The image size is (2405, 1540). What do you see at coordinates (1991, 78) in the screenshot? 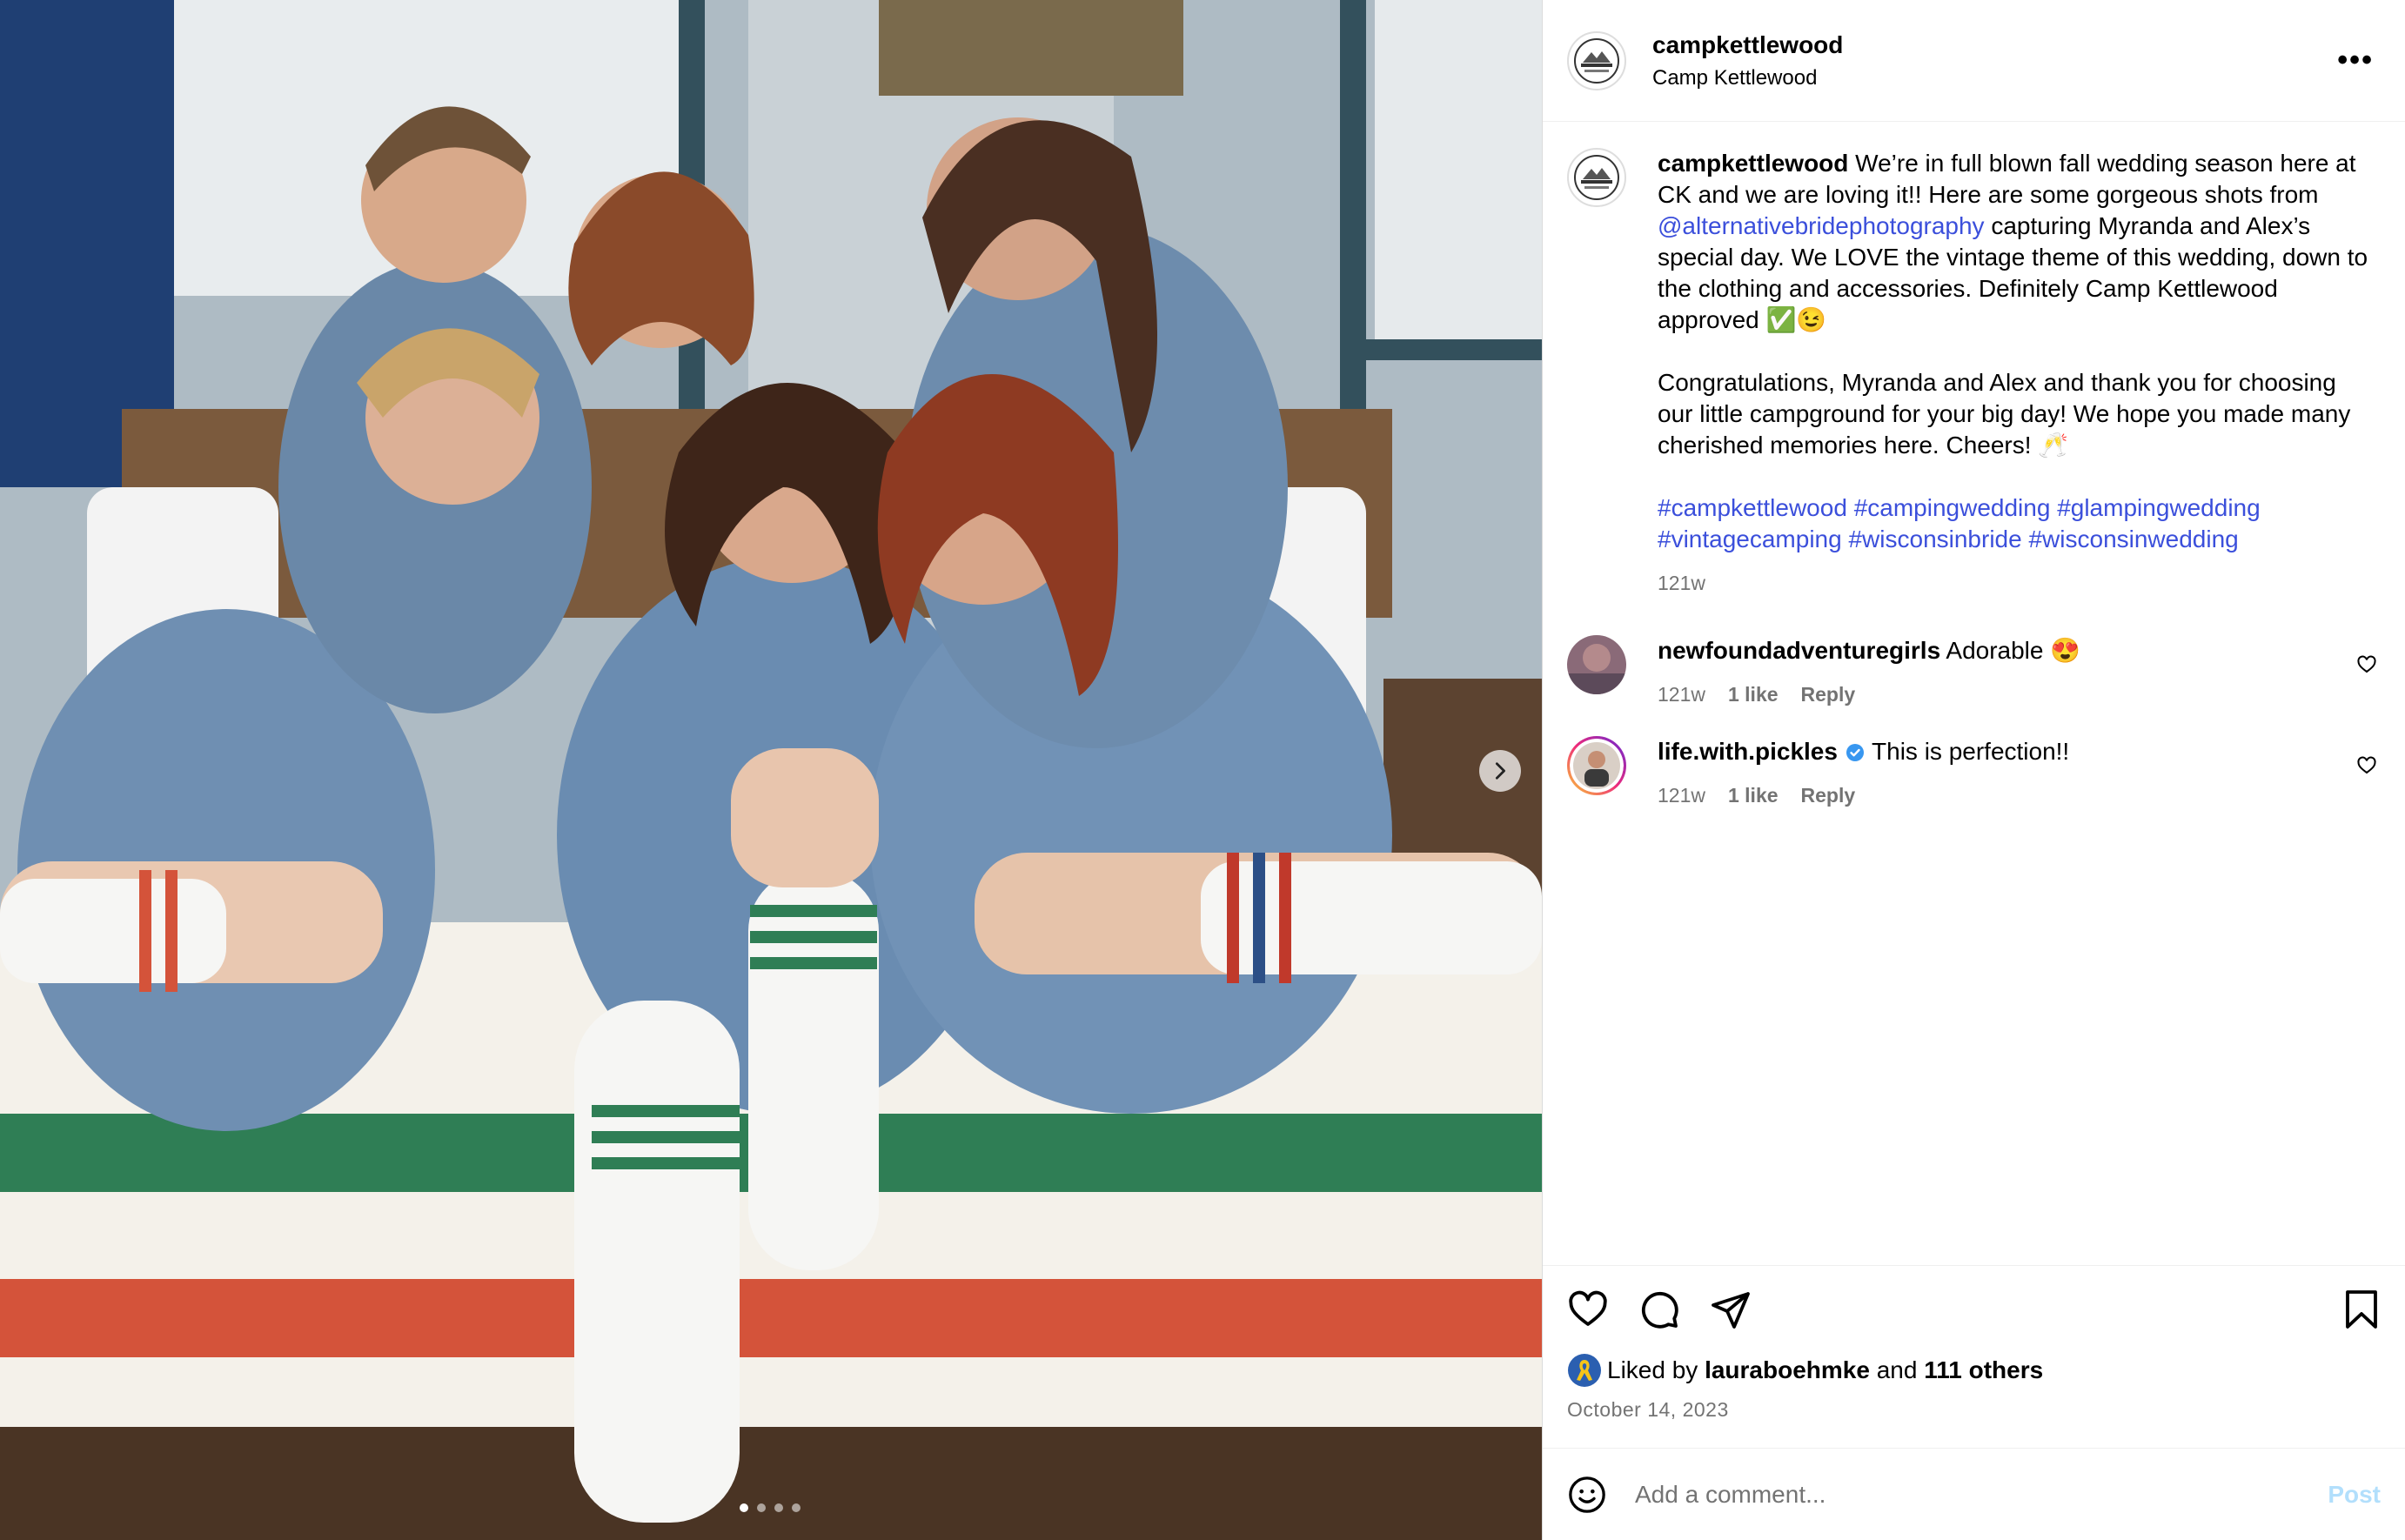
I see `post-location: Camp Kettlewood` at bounding box center [1991, 78].